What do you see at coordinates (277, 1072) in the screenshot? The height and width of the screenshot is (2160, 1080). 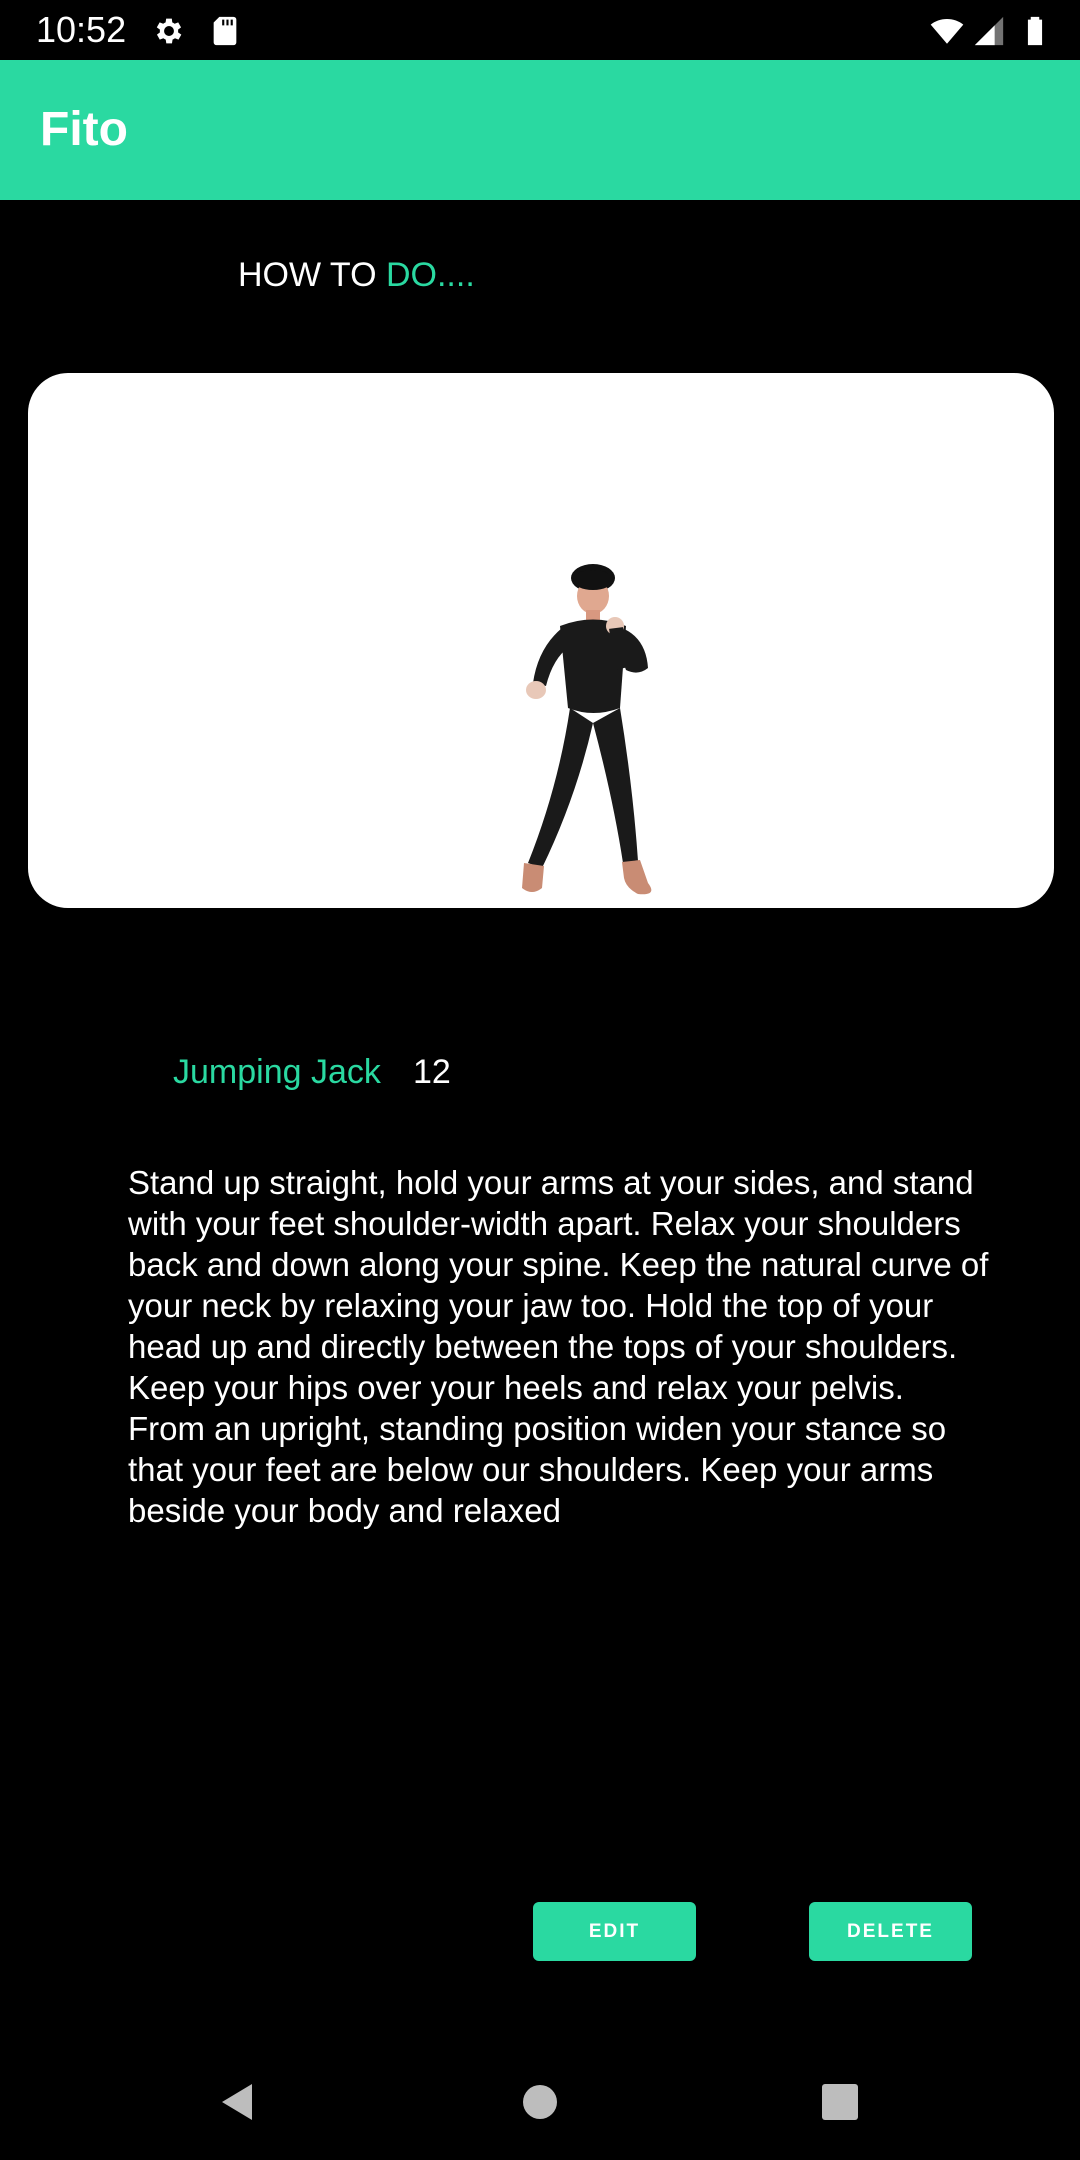 I see `exercise-name: Jumping Jack` at bounding box center [277, 1072].